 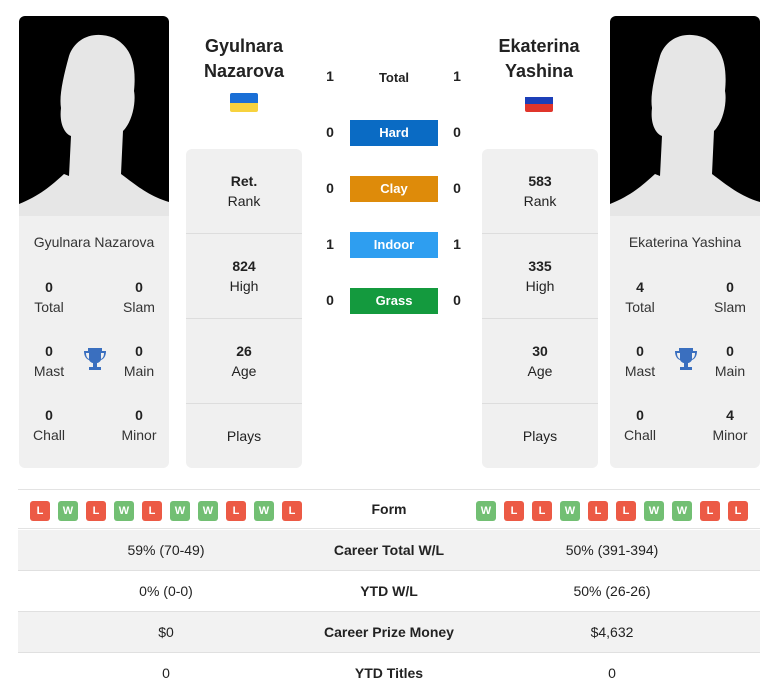 What do you see at coordinates (244, 191) in the screenshot?
I see `rank-left: Ret. Rank` at bounding box center [244, 191].